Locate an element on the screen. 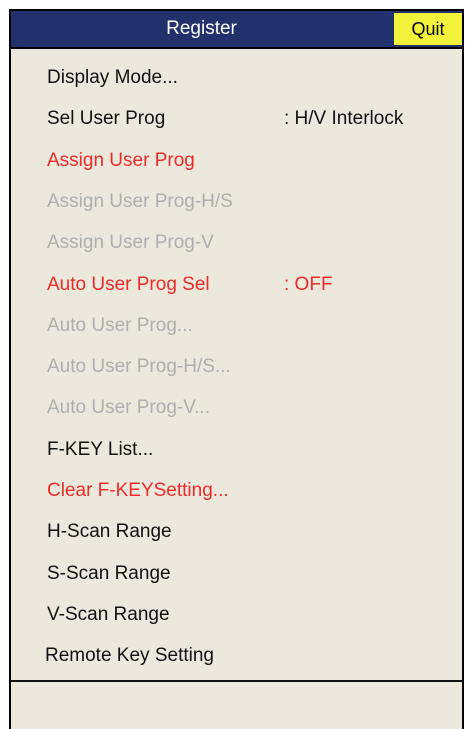  menu-item-s-scan-range: S-Scan Range is located at coordinates (247, 574).